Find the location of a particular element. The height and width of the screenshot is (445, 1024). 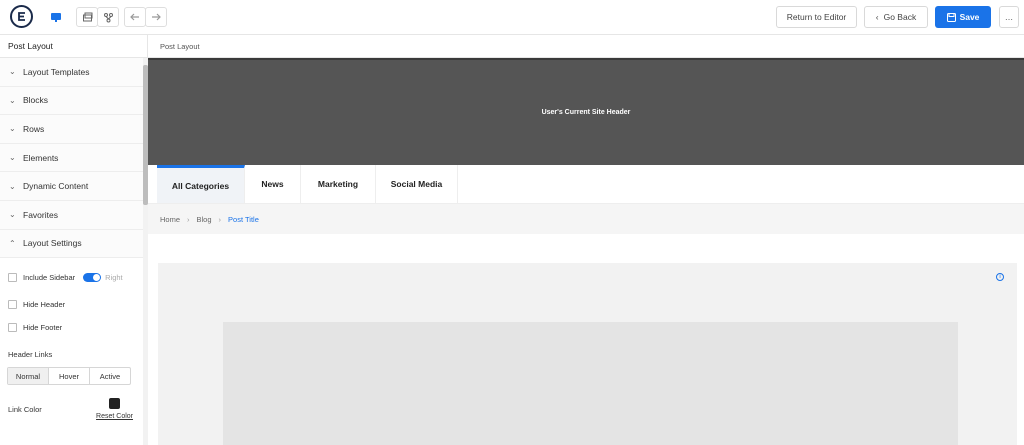

section-layout-templates: ⌄ Layout Templates is located at coordinates (71, 72).